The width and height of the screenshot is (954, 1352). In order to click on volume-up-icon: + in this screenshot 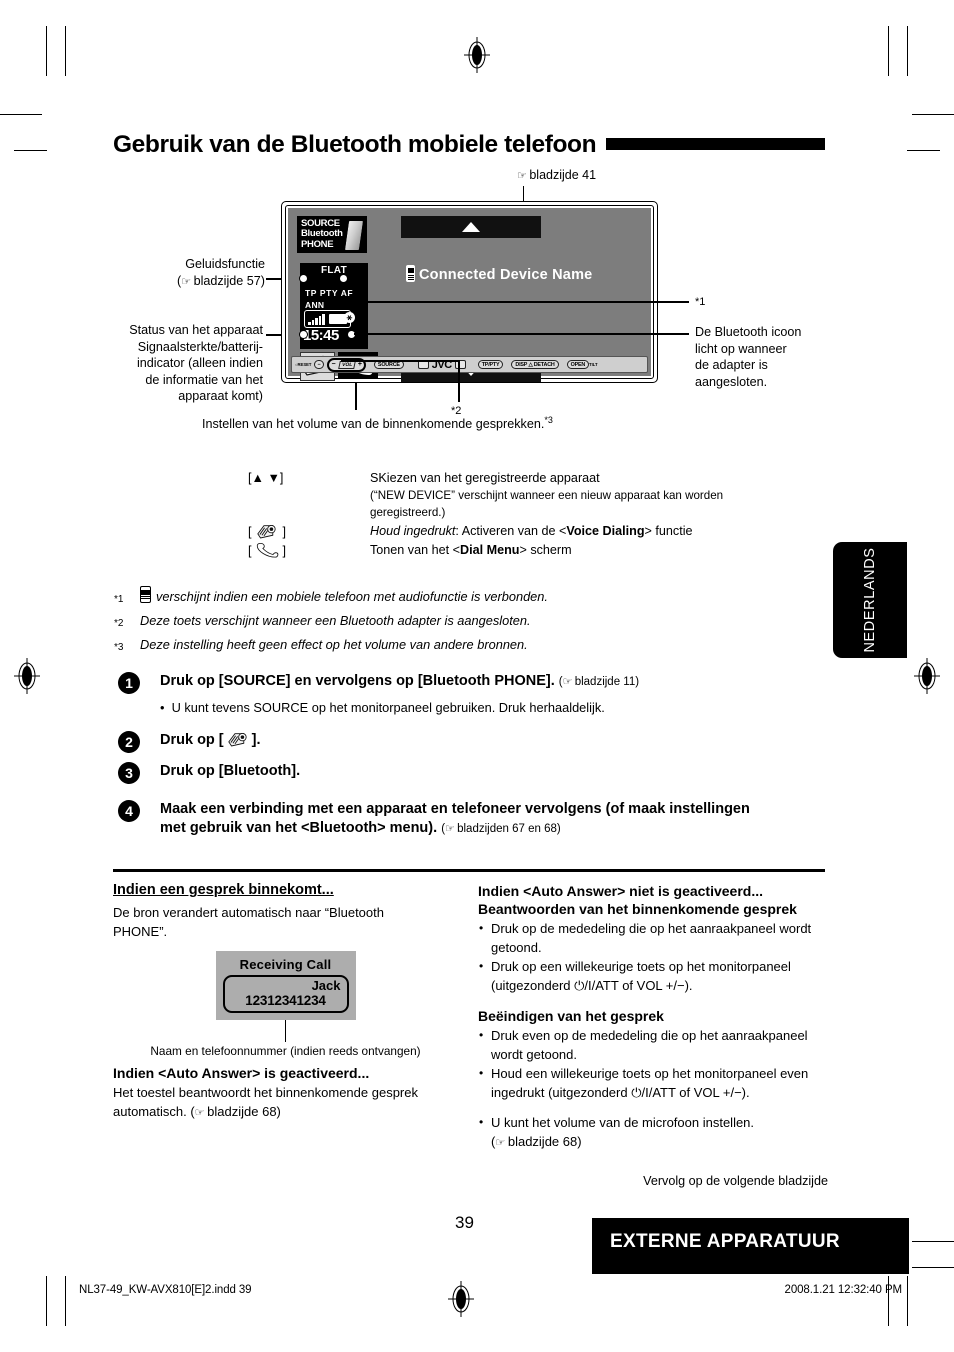, I will do `click(359, 364)`.